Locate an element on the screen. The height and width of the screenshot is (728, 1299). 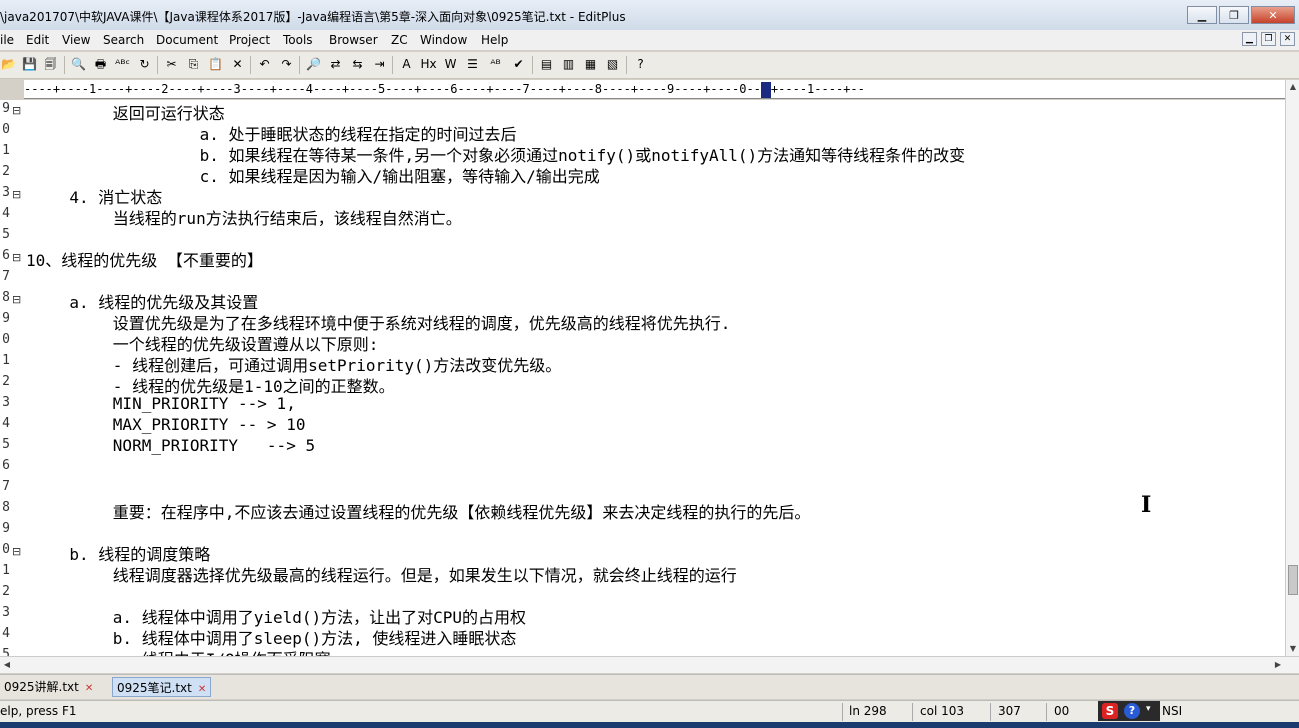
editor-line: 0 ⊟ b. 线程的调度策略 is located at coordinates (642, 552).